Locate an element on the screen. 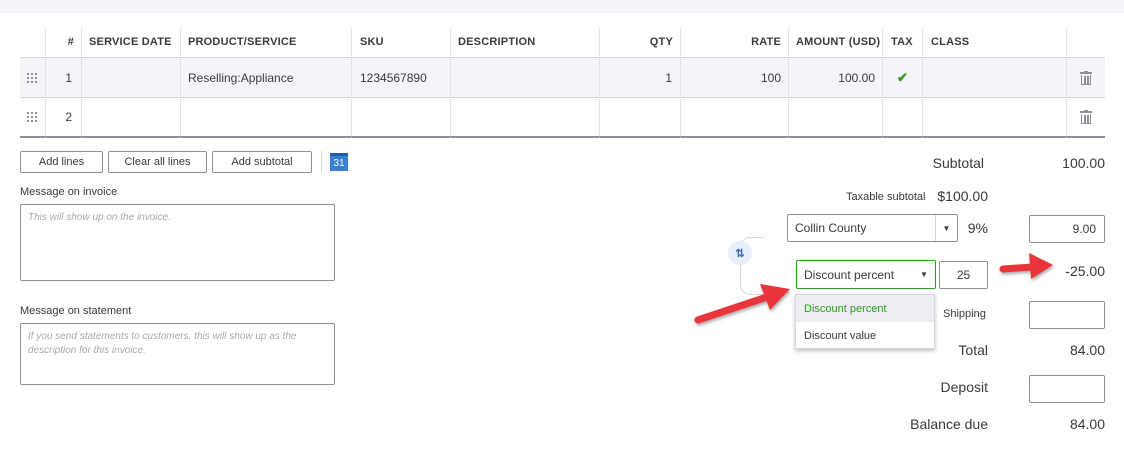 The width and height of the screenshot is (1124, 449). product-service-cell is located at coordinates (270, 117).